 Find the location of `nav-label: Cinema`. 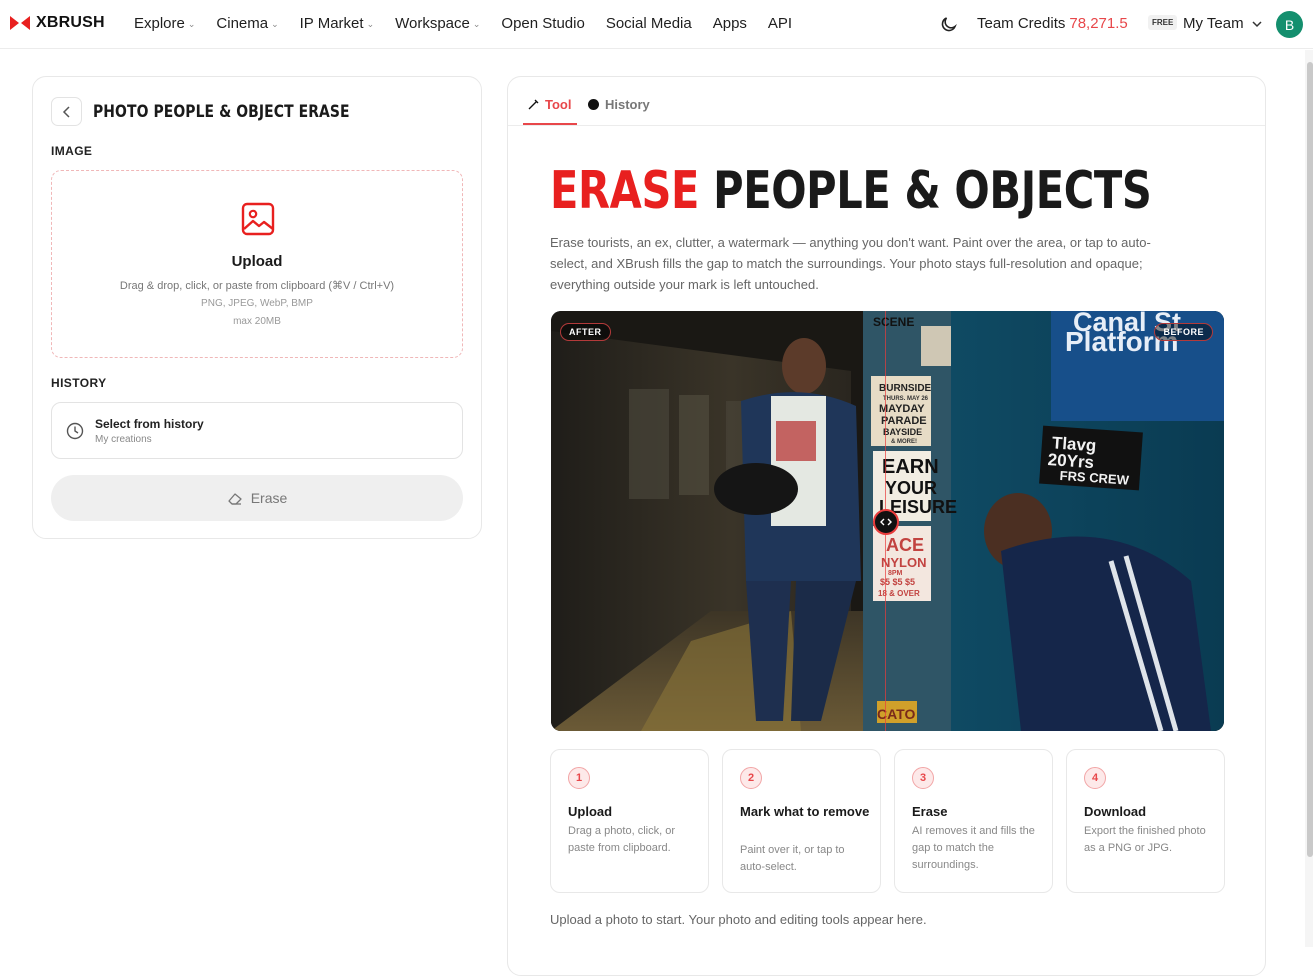

nav-label: Cinema is located at coordinates (242, 23).